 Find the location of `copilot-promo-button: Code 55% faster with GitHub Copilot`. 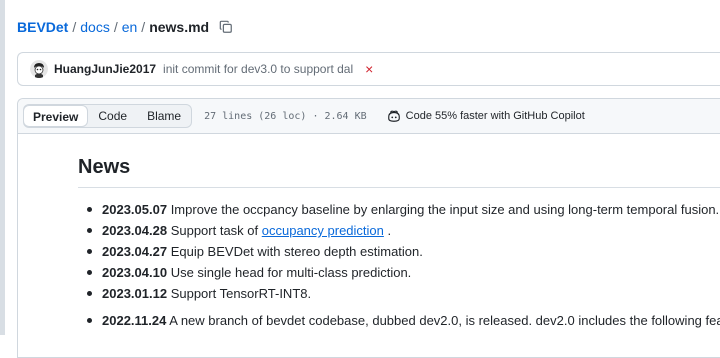

copilot-promo-button: Code 55% faster with GitHub Copilot is located at coordinates (486, 116).